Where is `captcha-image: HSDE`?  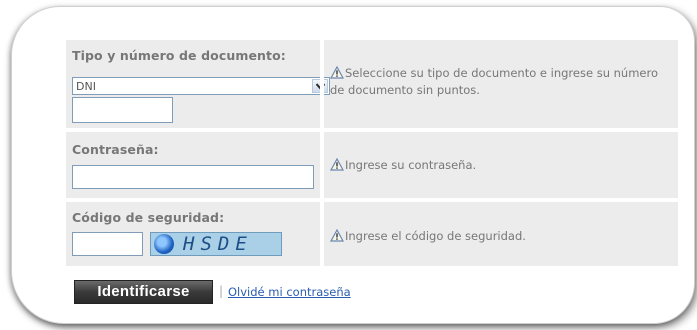 captcha-image: HSDE is located at coordinates (216, 244).